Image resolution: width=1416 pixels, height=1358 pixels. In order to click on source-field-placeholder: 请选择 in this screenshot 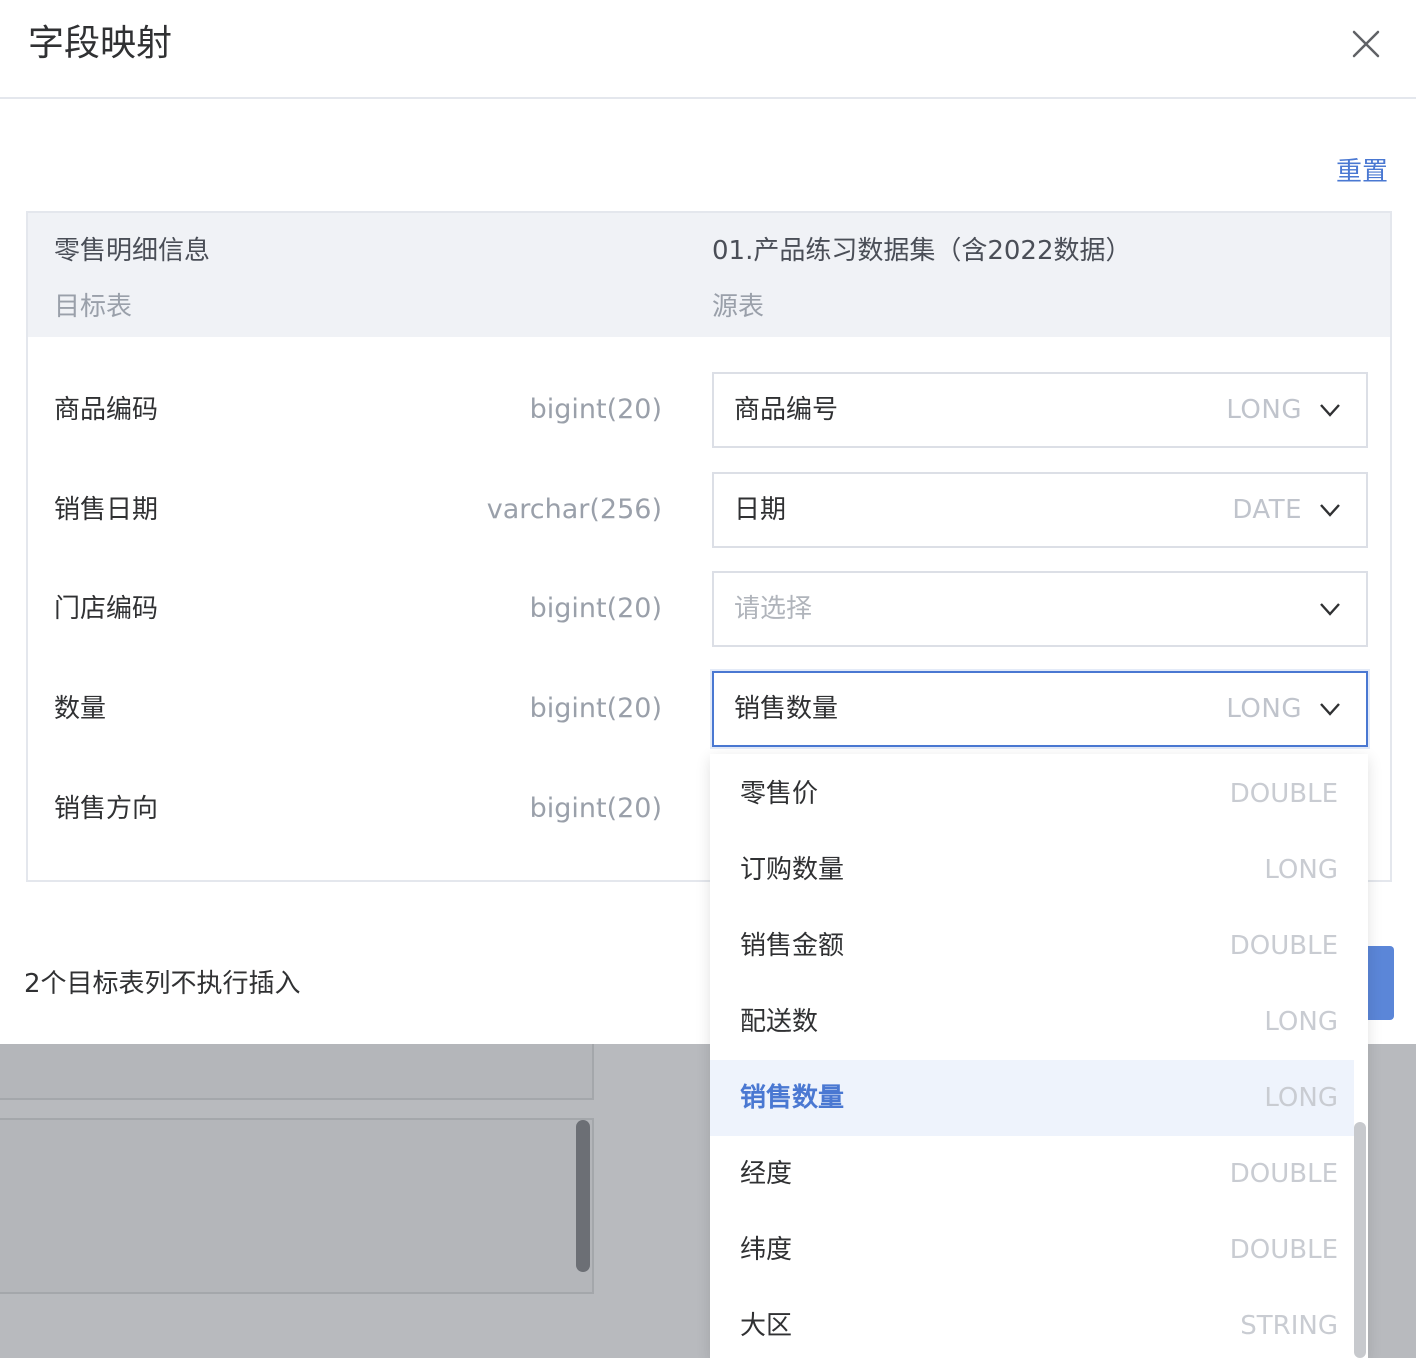, I will do `click(773, 609)`.